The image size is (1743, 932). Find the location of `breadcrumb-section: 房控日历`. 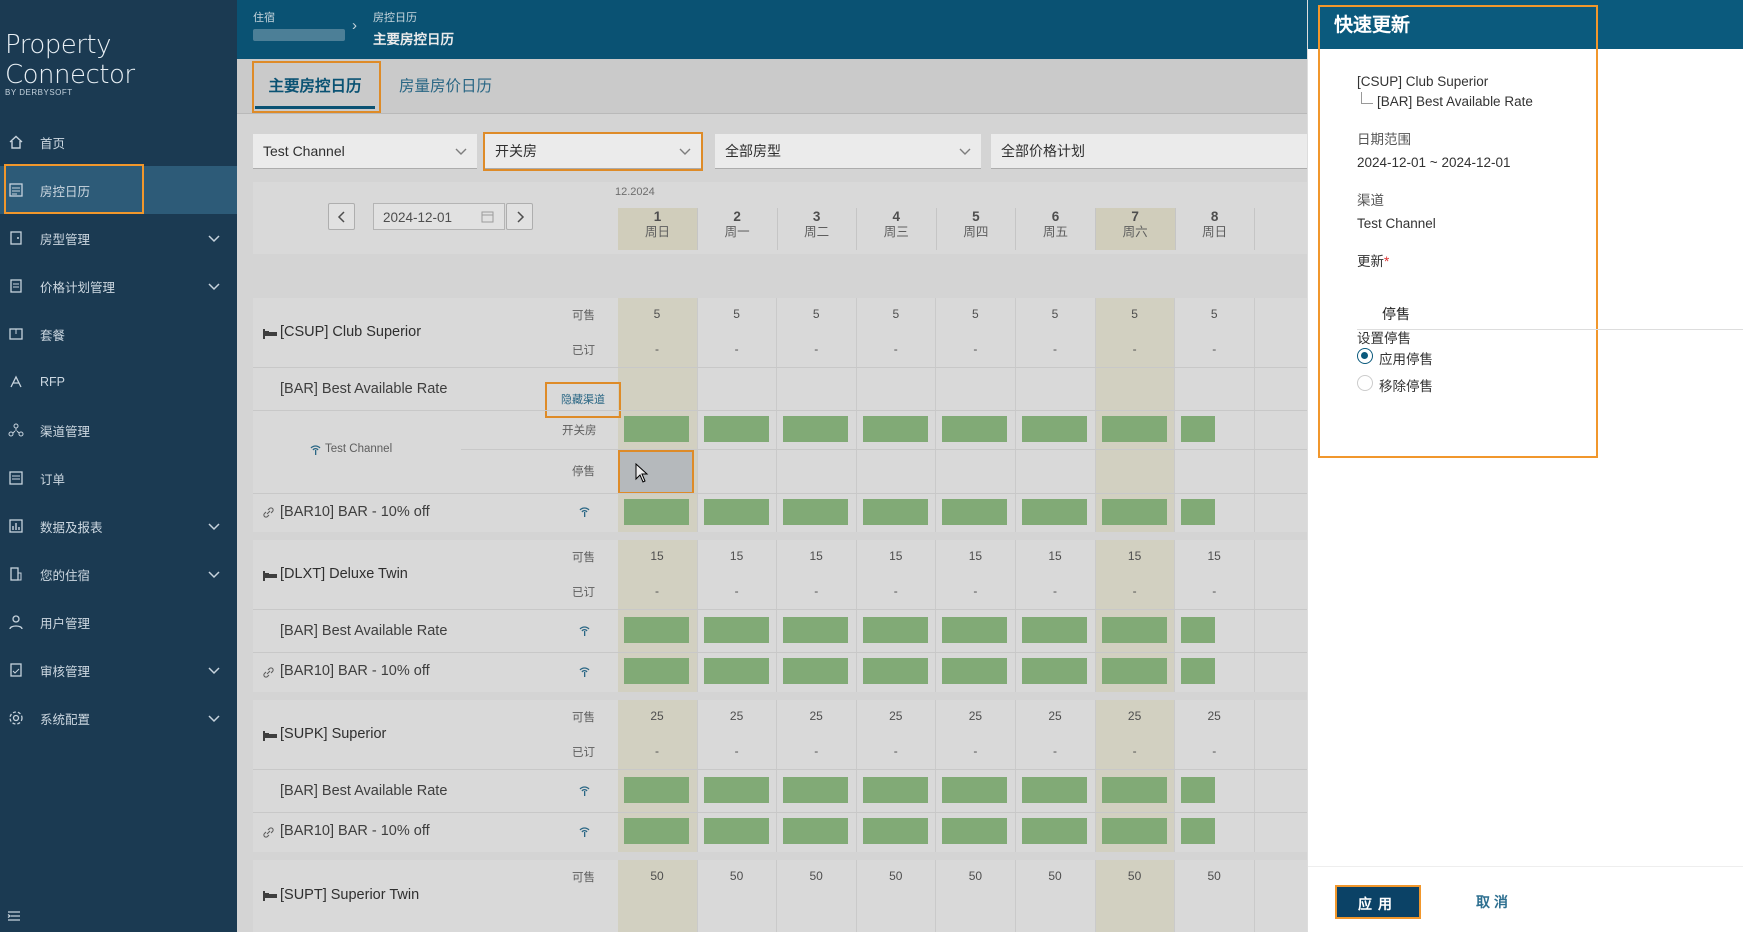

breadcrumb-section: 房控日历 is located at coordinates (395, 17).